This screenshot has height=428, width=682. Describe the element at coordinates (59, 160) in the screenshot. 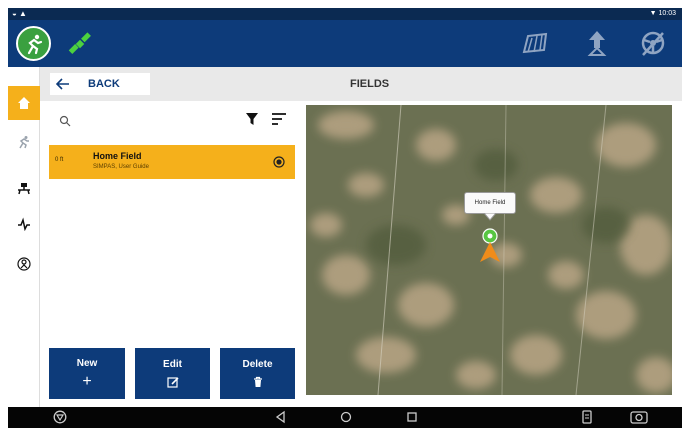

I see `field-distance: 0 ft` at that location.